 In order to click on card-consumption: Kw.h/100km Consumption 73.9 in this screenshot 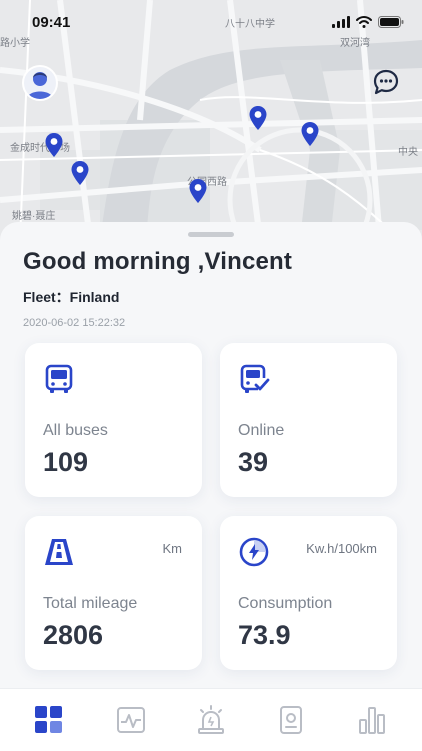, I will do `click(308, 593)`.